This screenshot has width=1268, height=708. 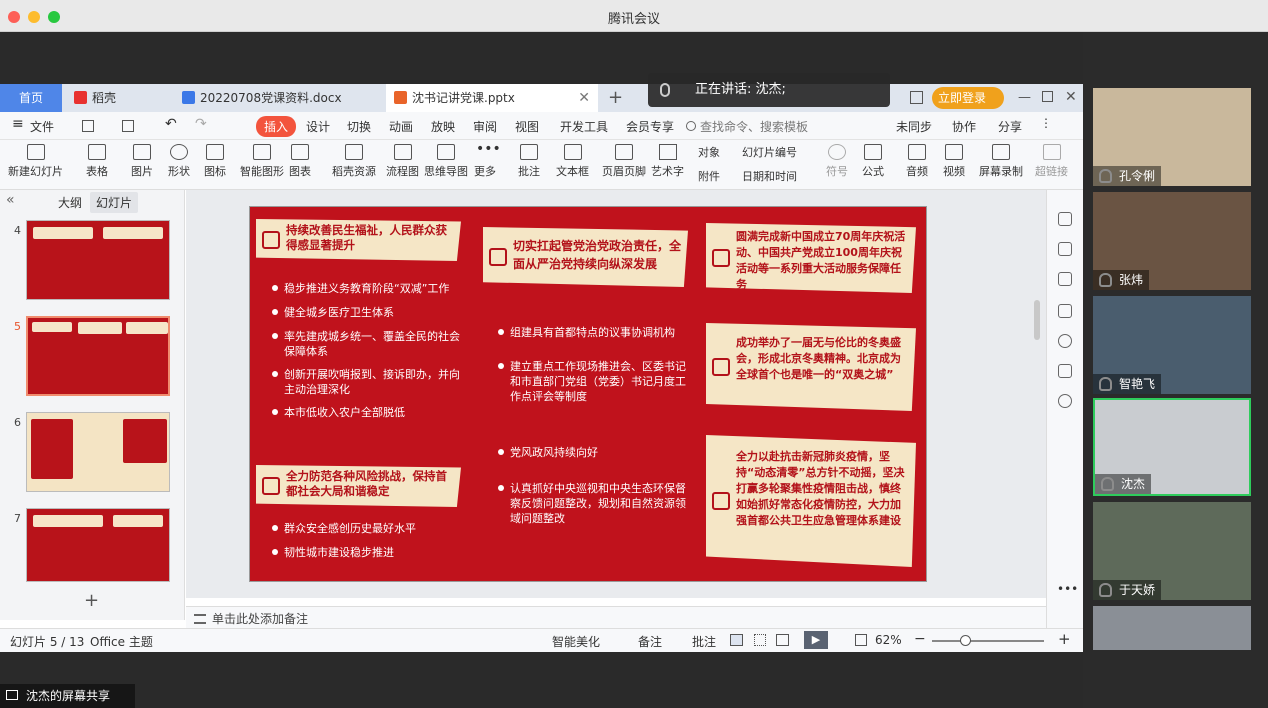 I want to click on add-slide-button: +, so click(x=91, y=600).